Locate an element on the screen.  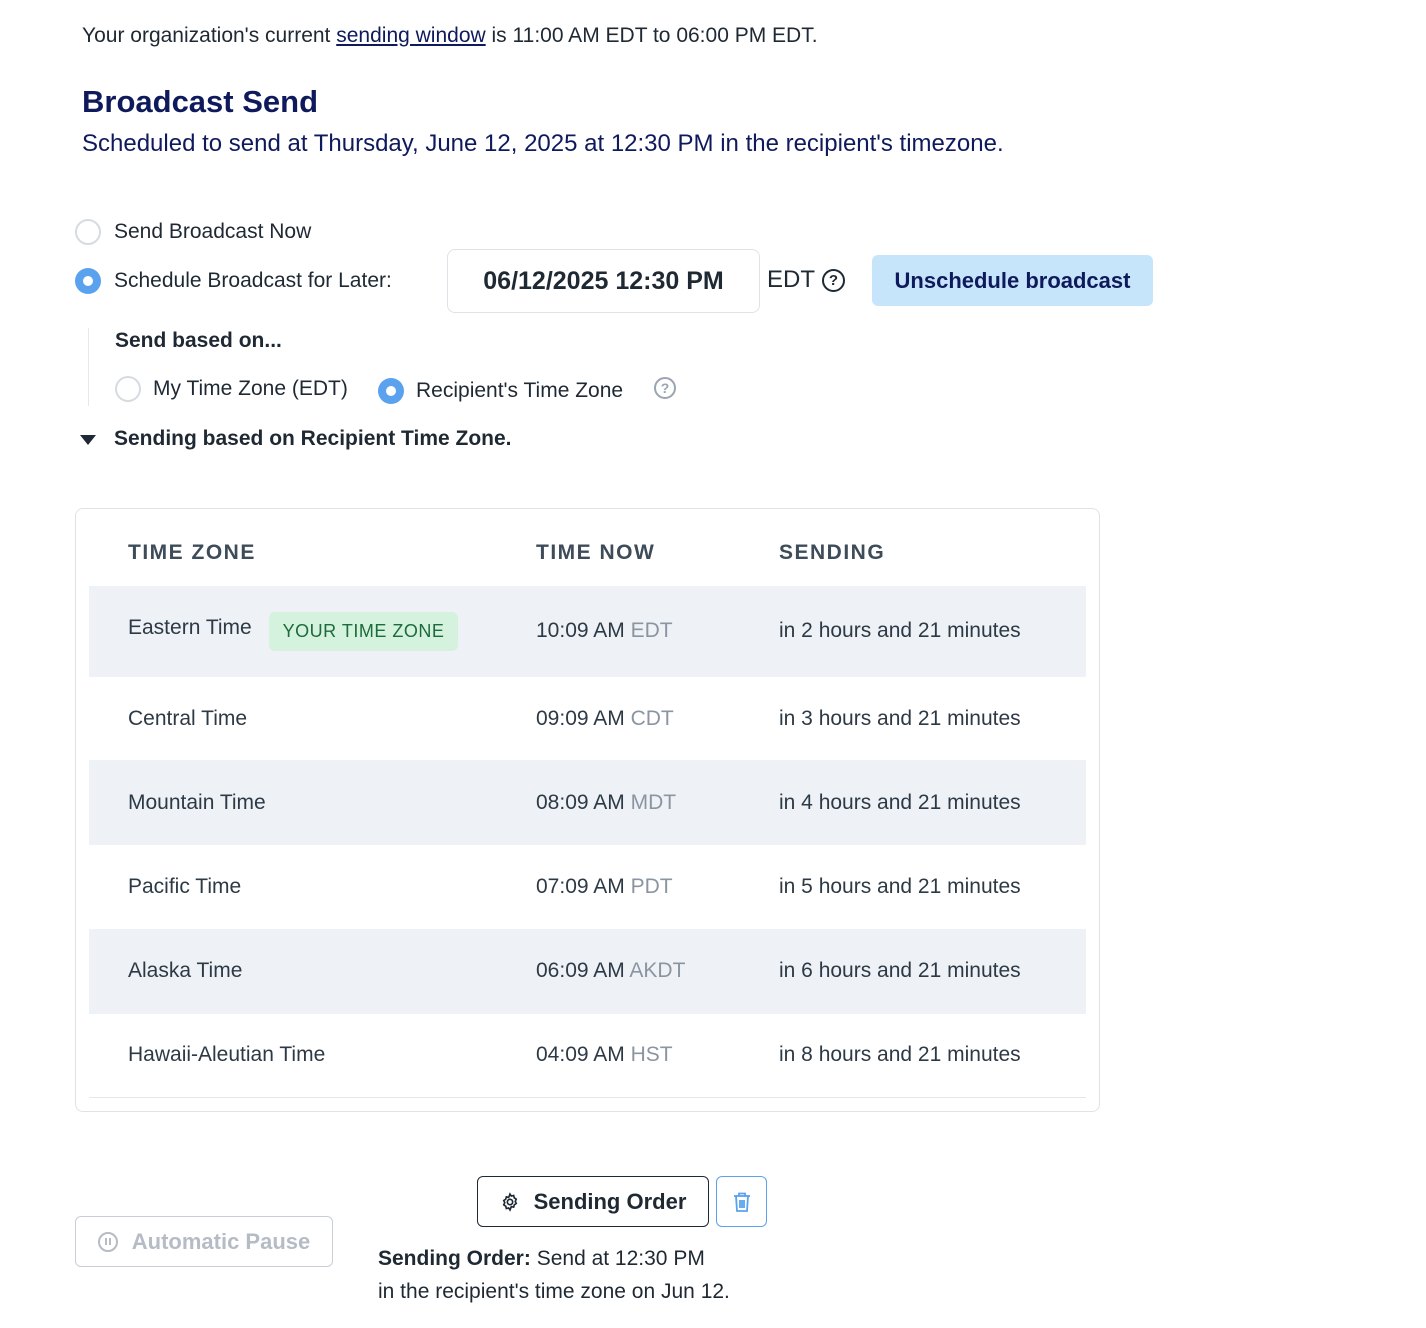
sending-in: in 5 hours and 21 minutes is located at coordinates (900, 886).